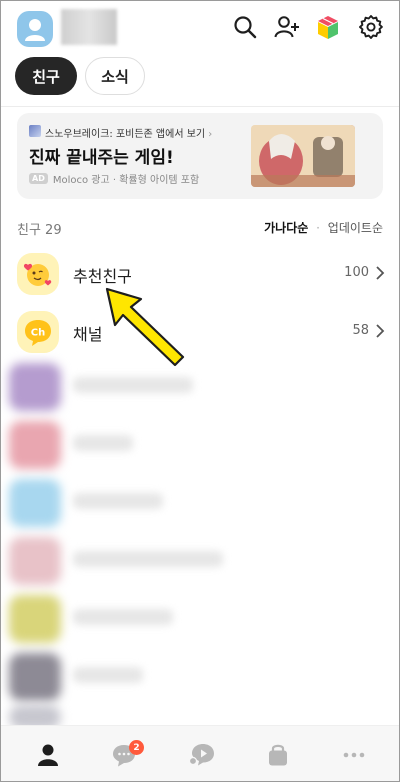 Image resolution: width=400 pixels, height=782 pixels. Describe the element at coordinates (323, 227) in the screenshot. I see `sort-options: 가나다순 · 업데이트순` at that location.